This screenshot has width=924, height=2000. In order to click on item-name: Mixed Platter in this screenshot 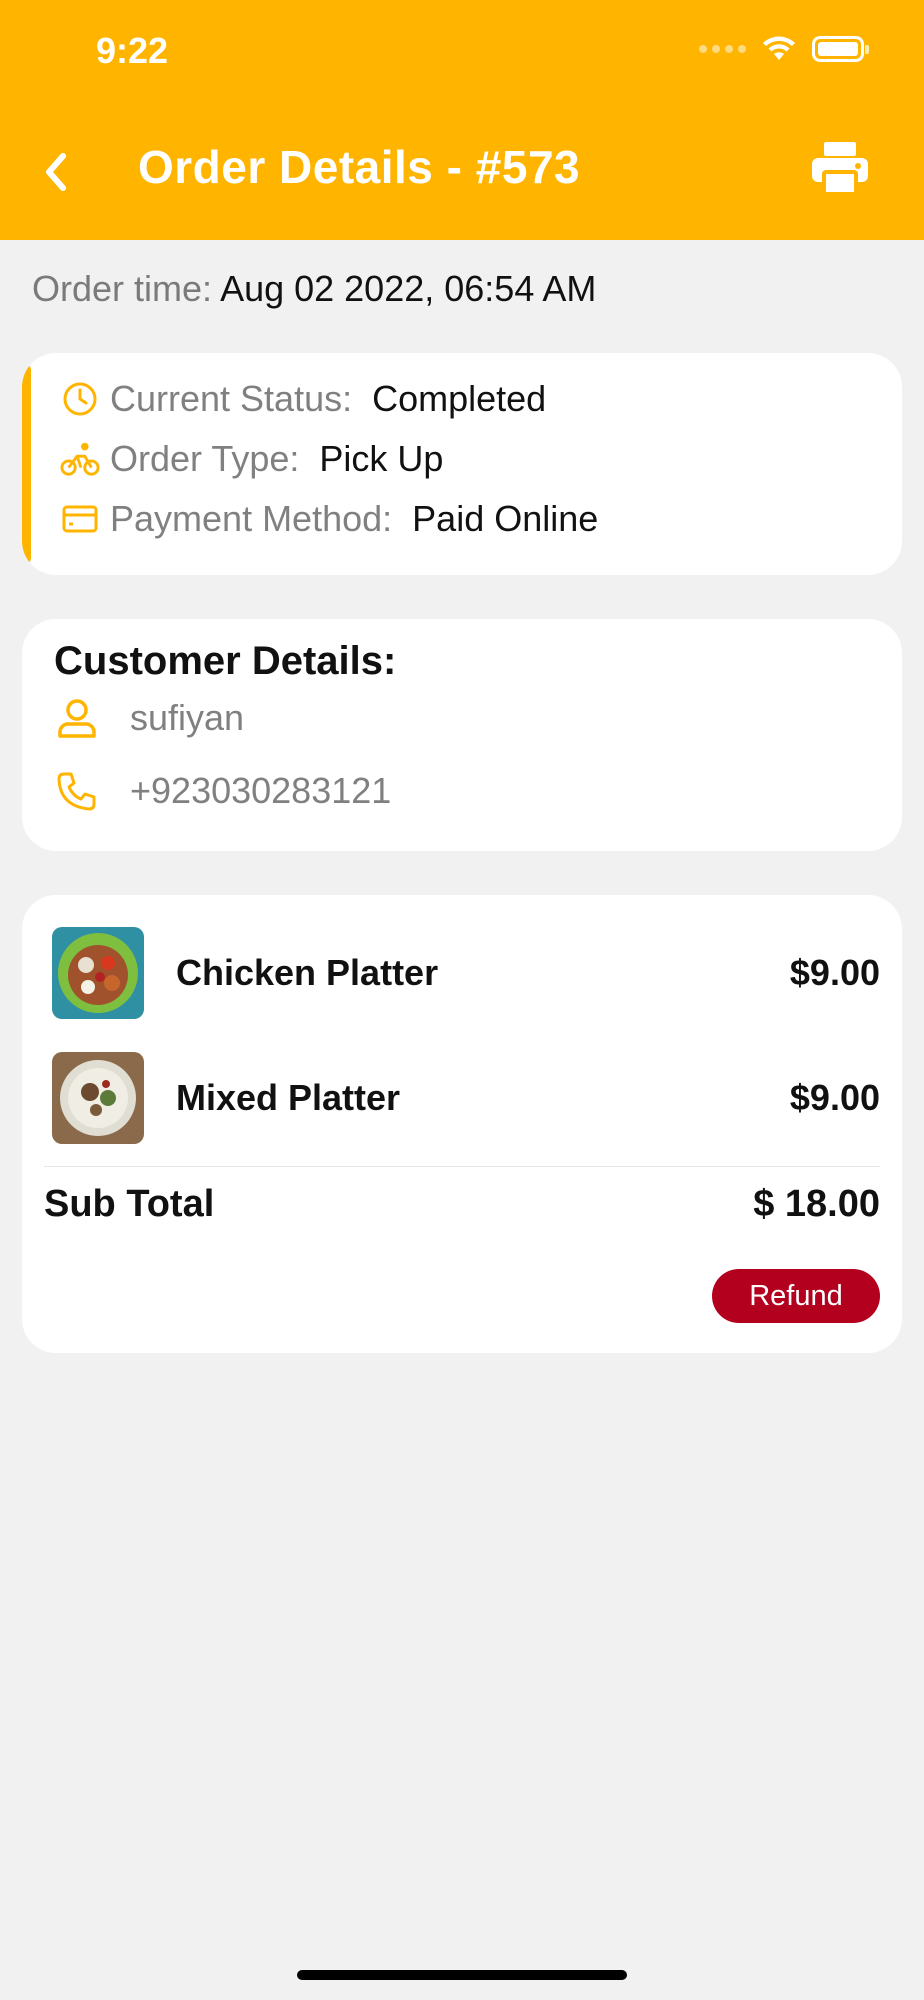, I will do `click(288, 1097)`.